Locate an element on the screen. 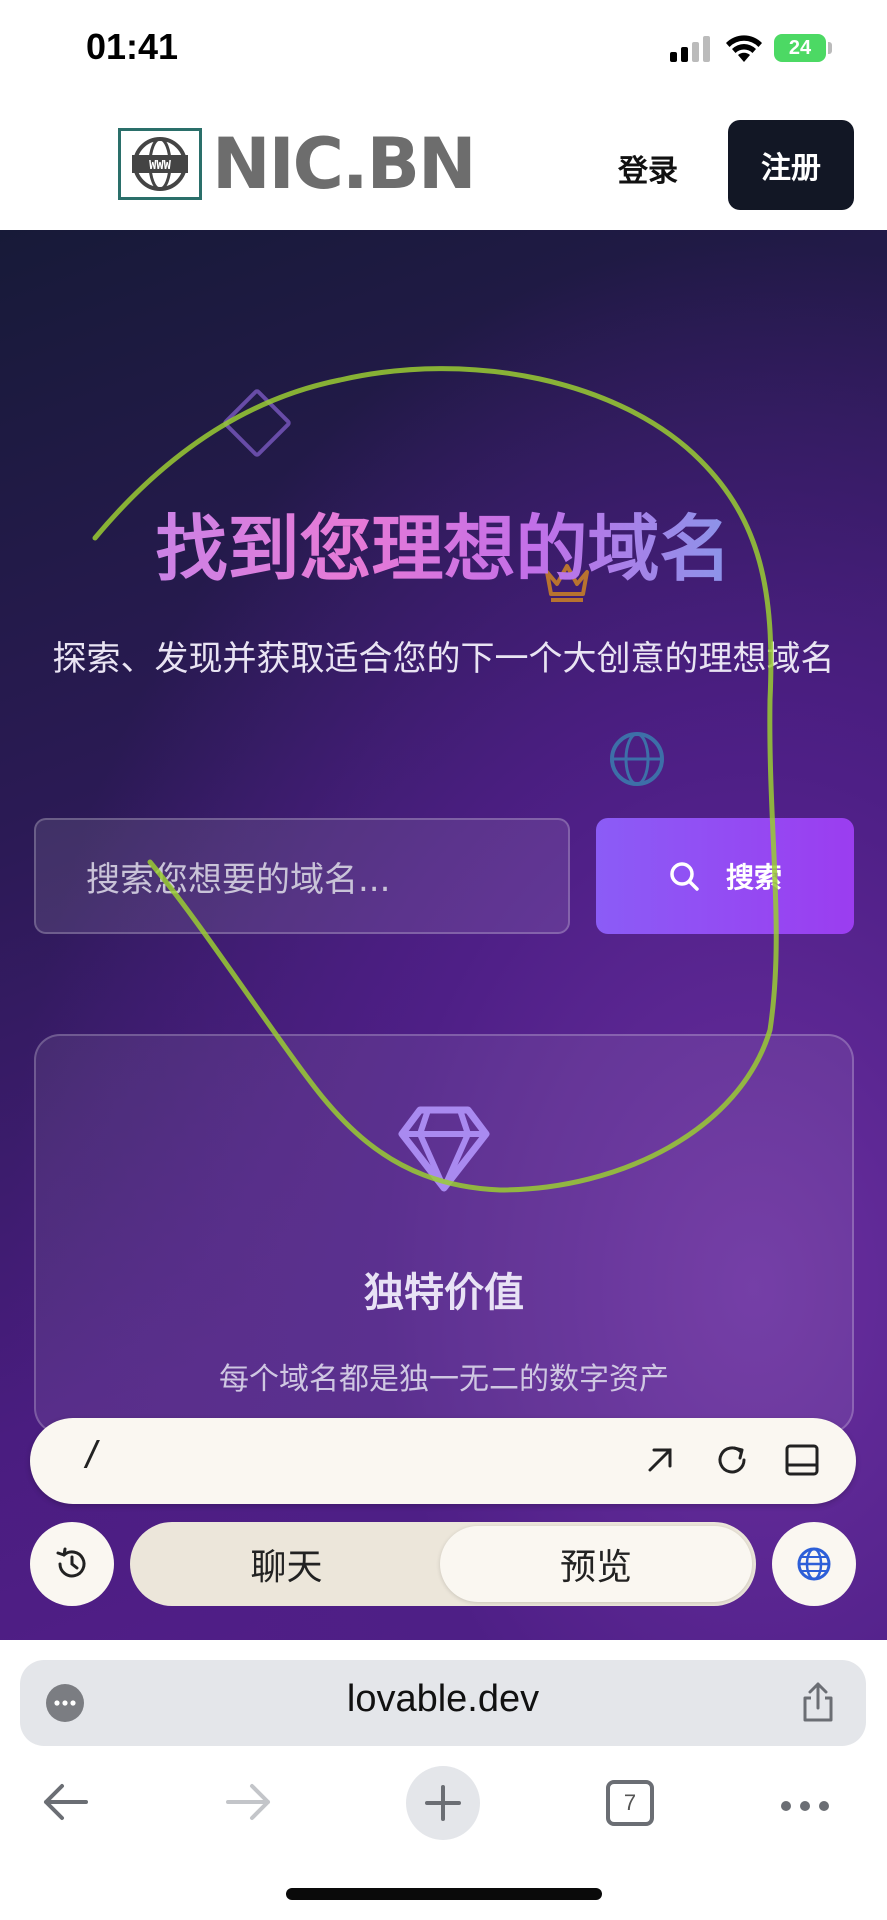 The width and height of the screenshot is (887, 1920). hero-subtitle: 探索、发现并获取适合您的下一个大创意的理想域名 is located at coordinates (443, 659).